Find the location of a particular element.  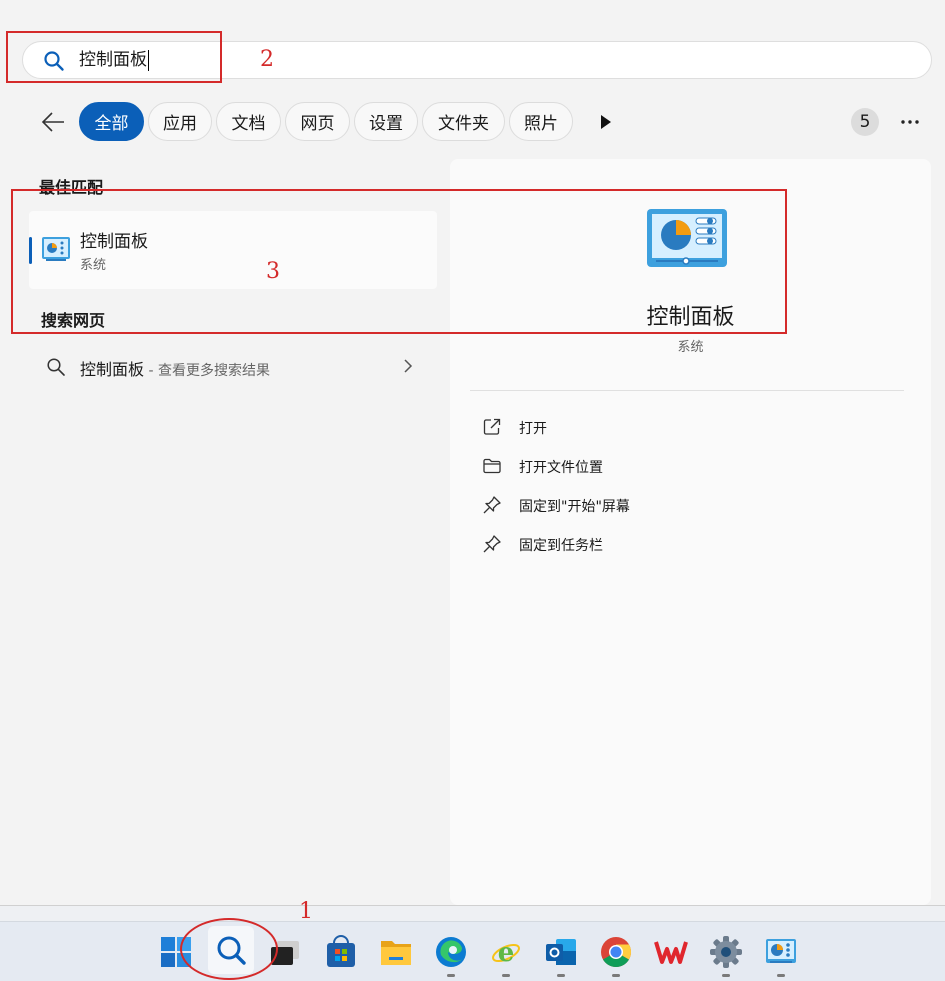

web-search-query: 控制面板 is located at coordinates (112, 369).